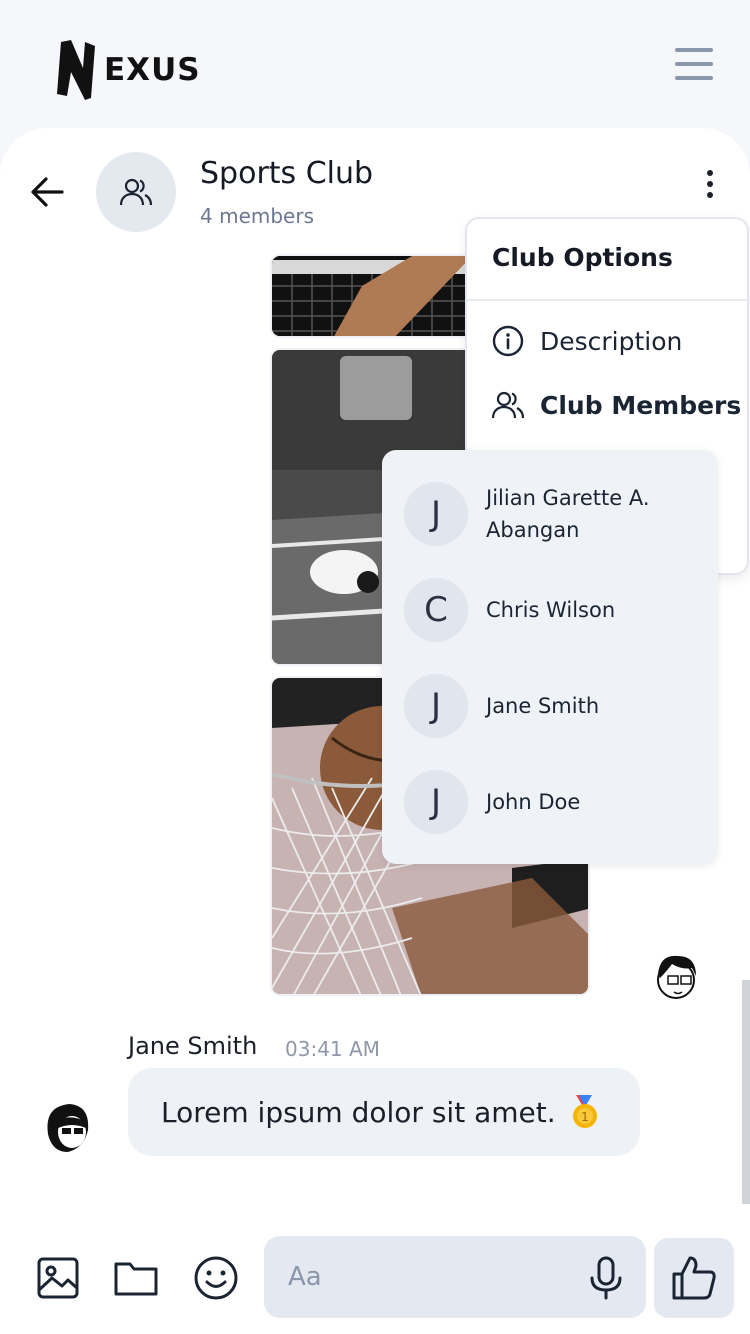 Image resolution: width=750 pixels, height=1334 pixels. I want to click on menu-item-description: Description, so click(586, 341).